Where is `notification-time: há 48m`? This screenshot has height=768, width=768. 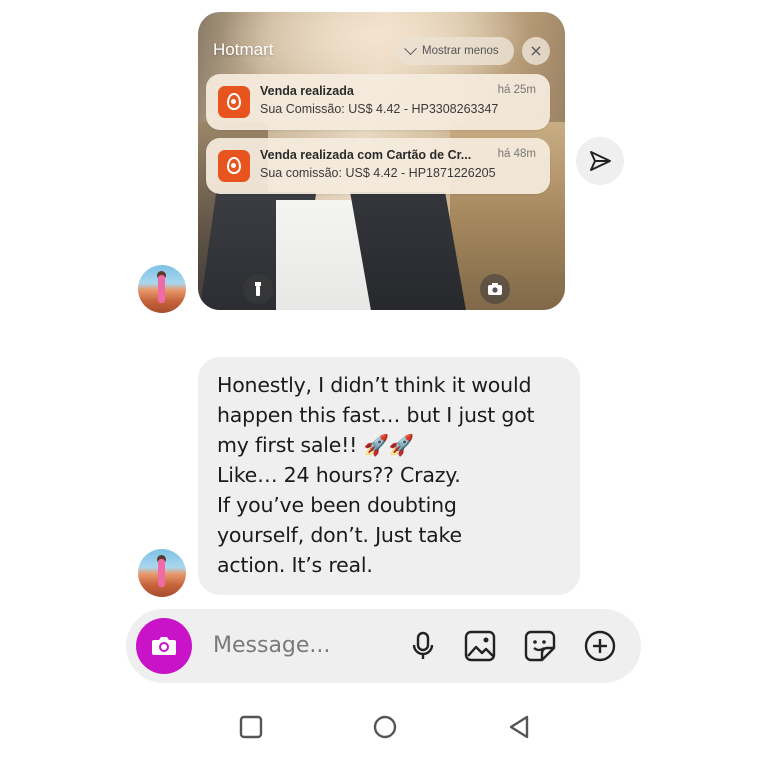
notification-time: há 48m is located at coordinates (516, 154).